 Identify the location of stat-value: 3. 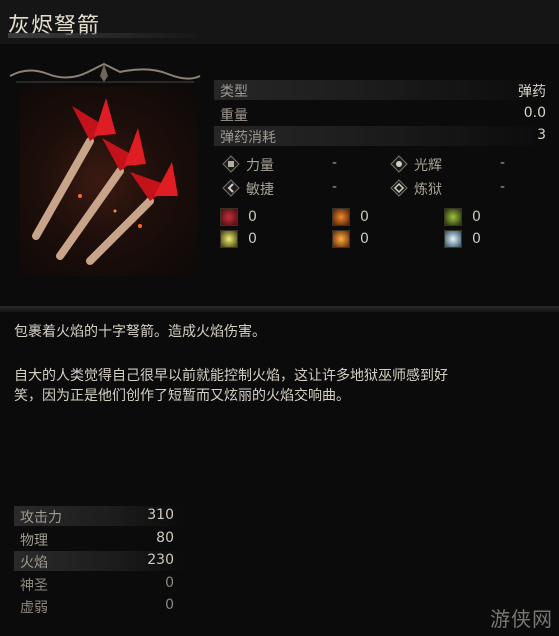
(541, 135).